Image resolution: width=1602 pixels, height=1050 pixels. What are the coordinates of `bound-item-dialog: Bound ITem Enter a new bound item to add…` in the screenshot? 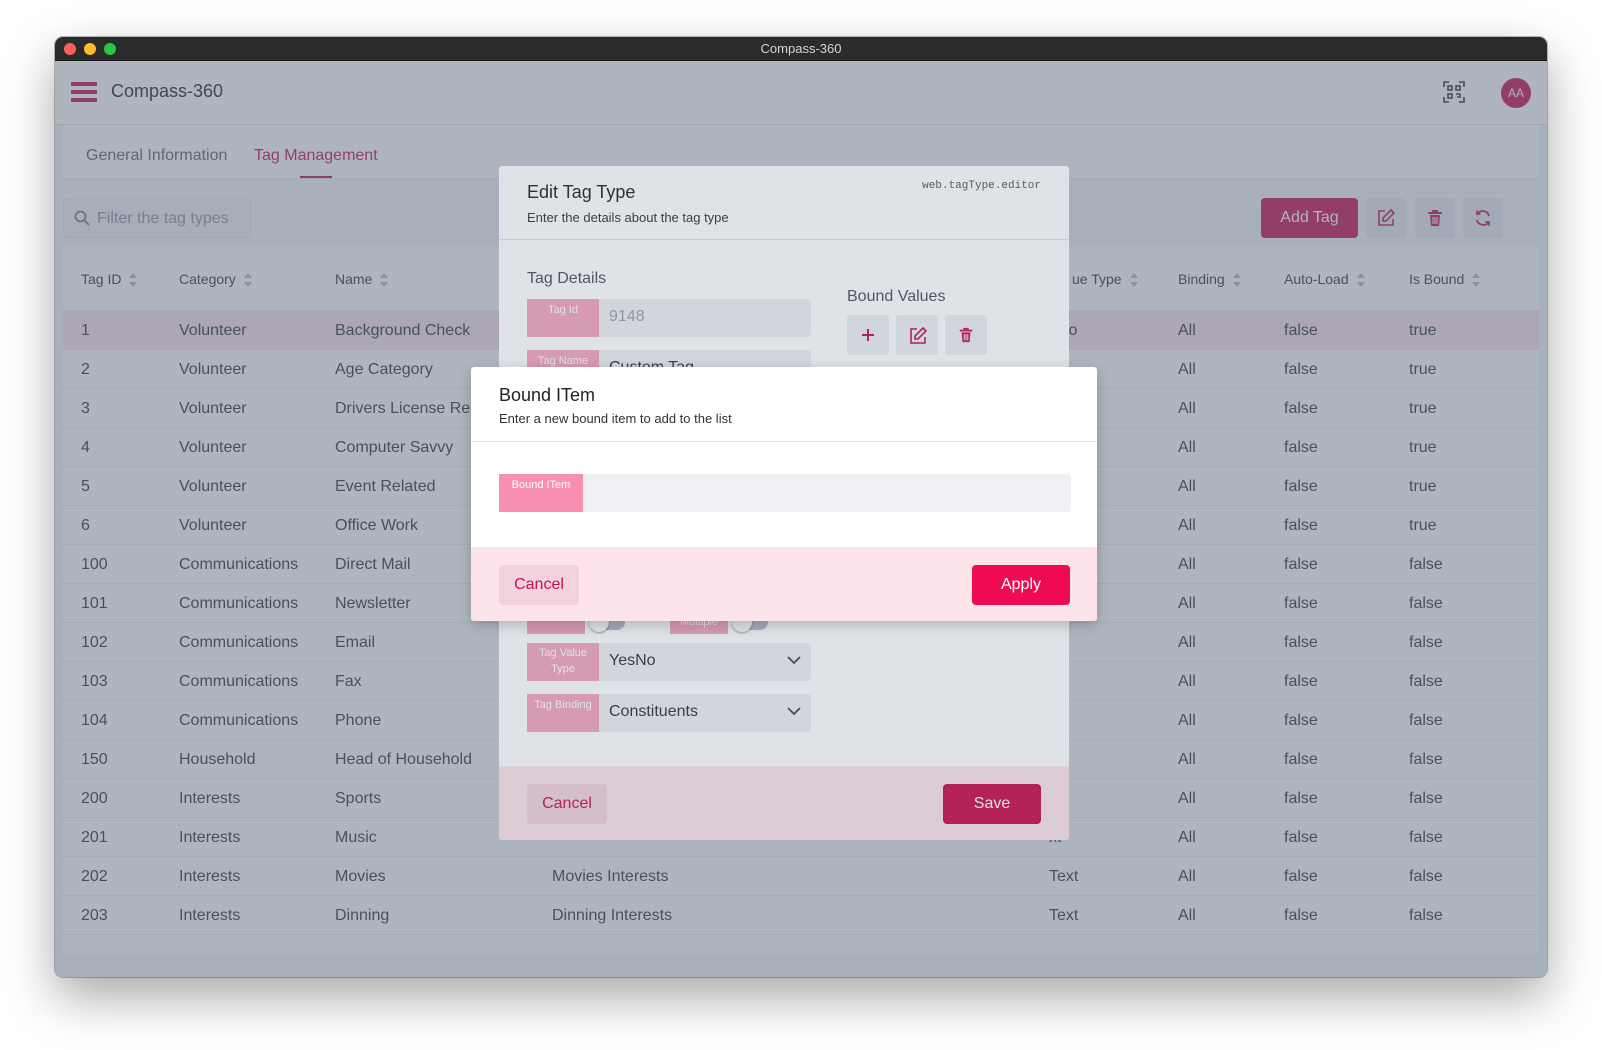 It's located at (784, 494).